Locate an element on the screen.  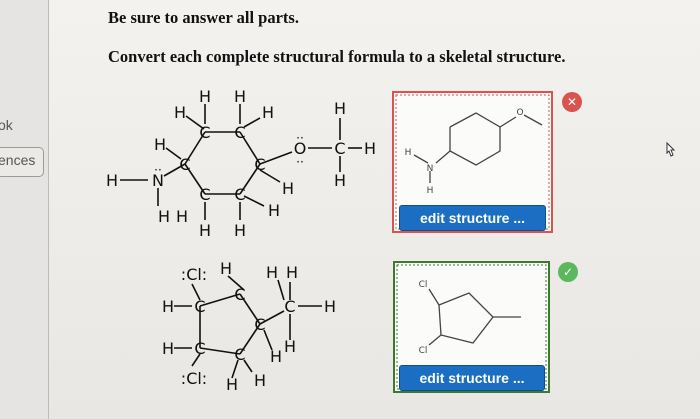
answer-atom-o: O is located at coordinates (519, 113).